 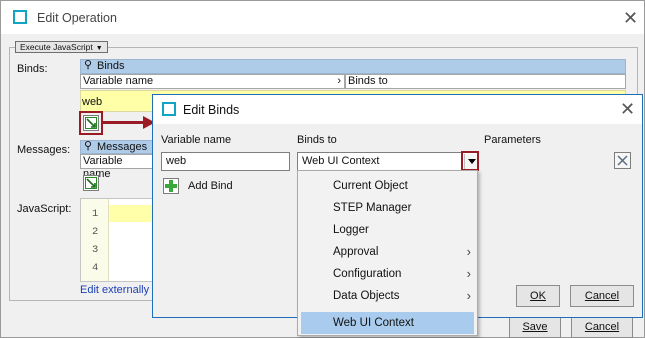 What do you see at coordinates (225, 161) in the screenshot?
I see `variable-name-input: web` at bounding box center [225, 161].